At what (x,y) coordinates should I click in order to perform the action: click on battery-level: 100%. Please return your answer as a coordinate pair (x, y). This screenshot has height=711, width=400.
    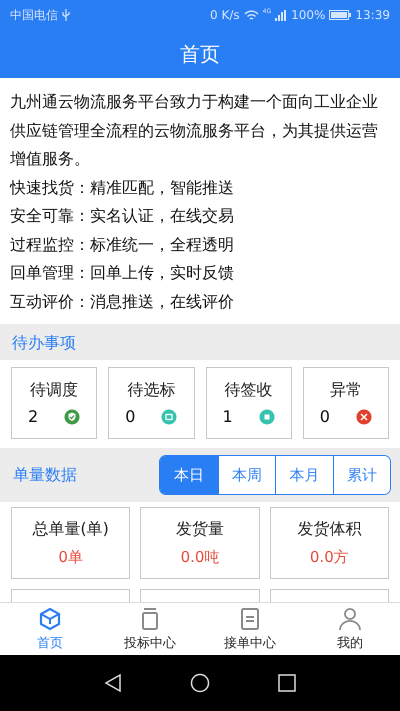
    Looking at the image, I should click on (308, 15).